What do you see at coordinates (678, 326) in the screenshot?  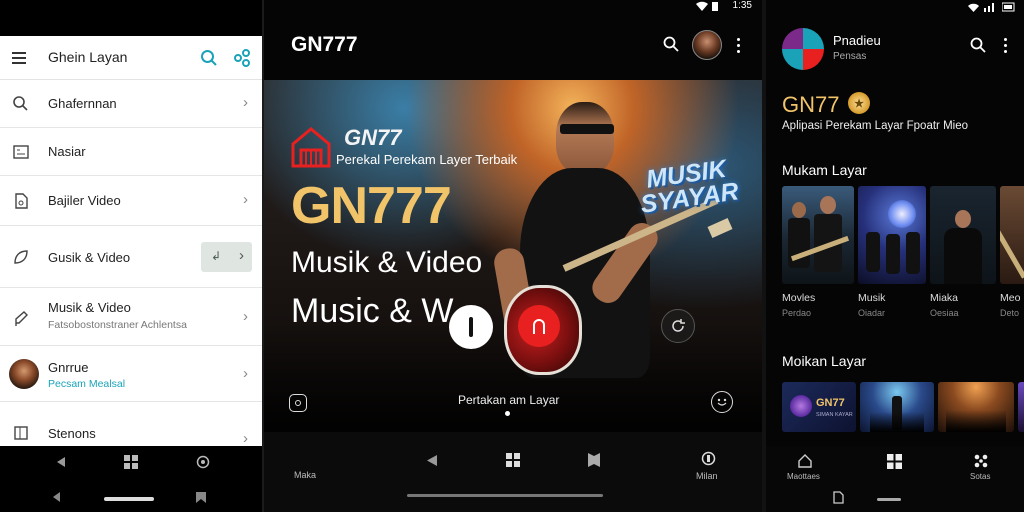 I see `sync-button` at bounding box center [678, 326].